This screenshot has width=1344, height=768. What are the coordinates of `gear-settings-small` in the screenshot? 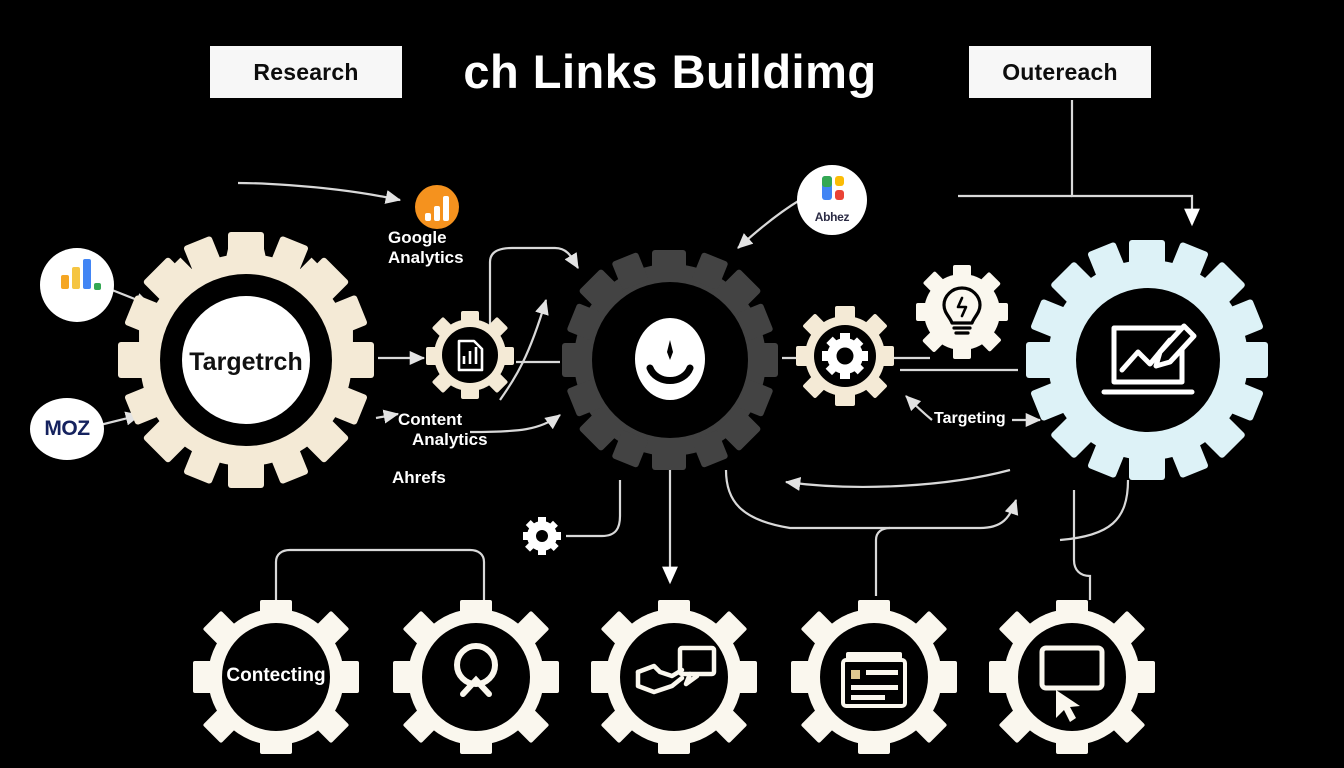 It's located at (845, 356).